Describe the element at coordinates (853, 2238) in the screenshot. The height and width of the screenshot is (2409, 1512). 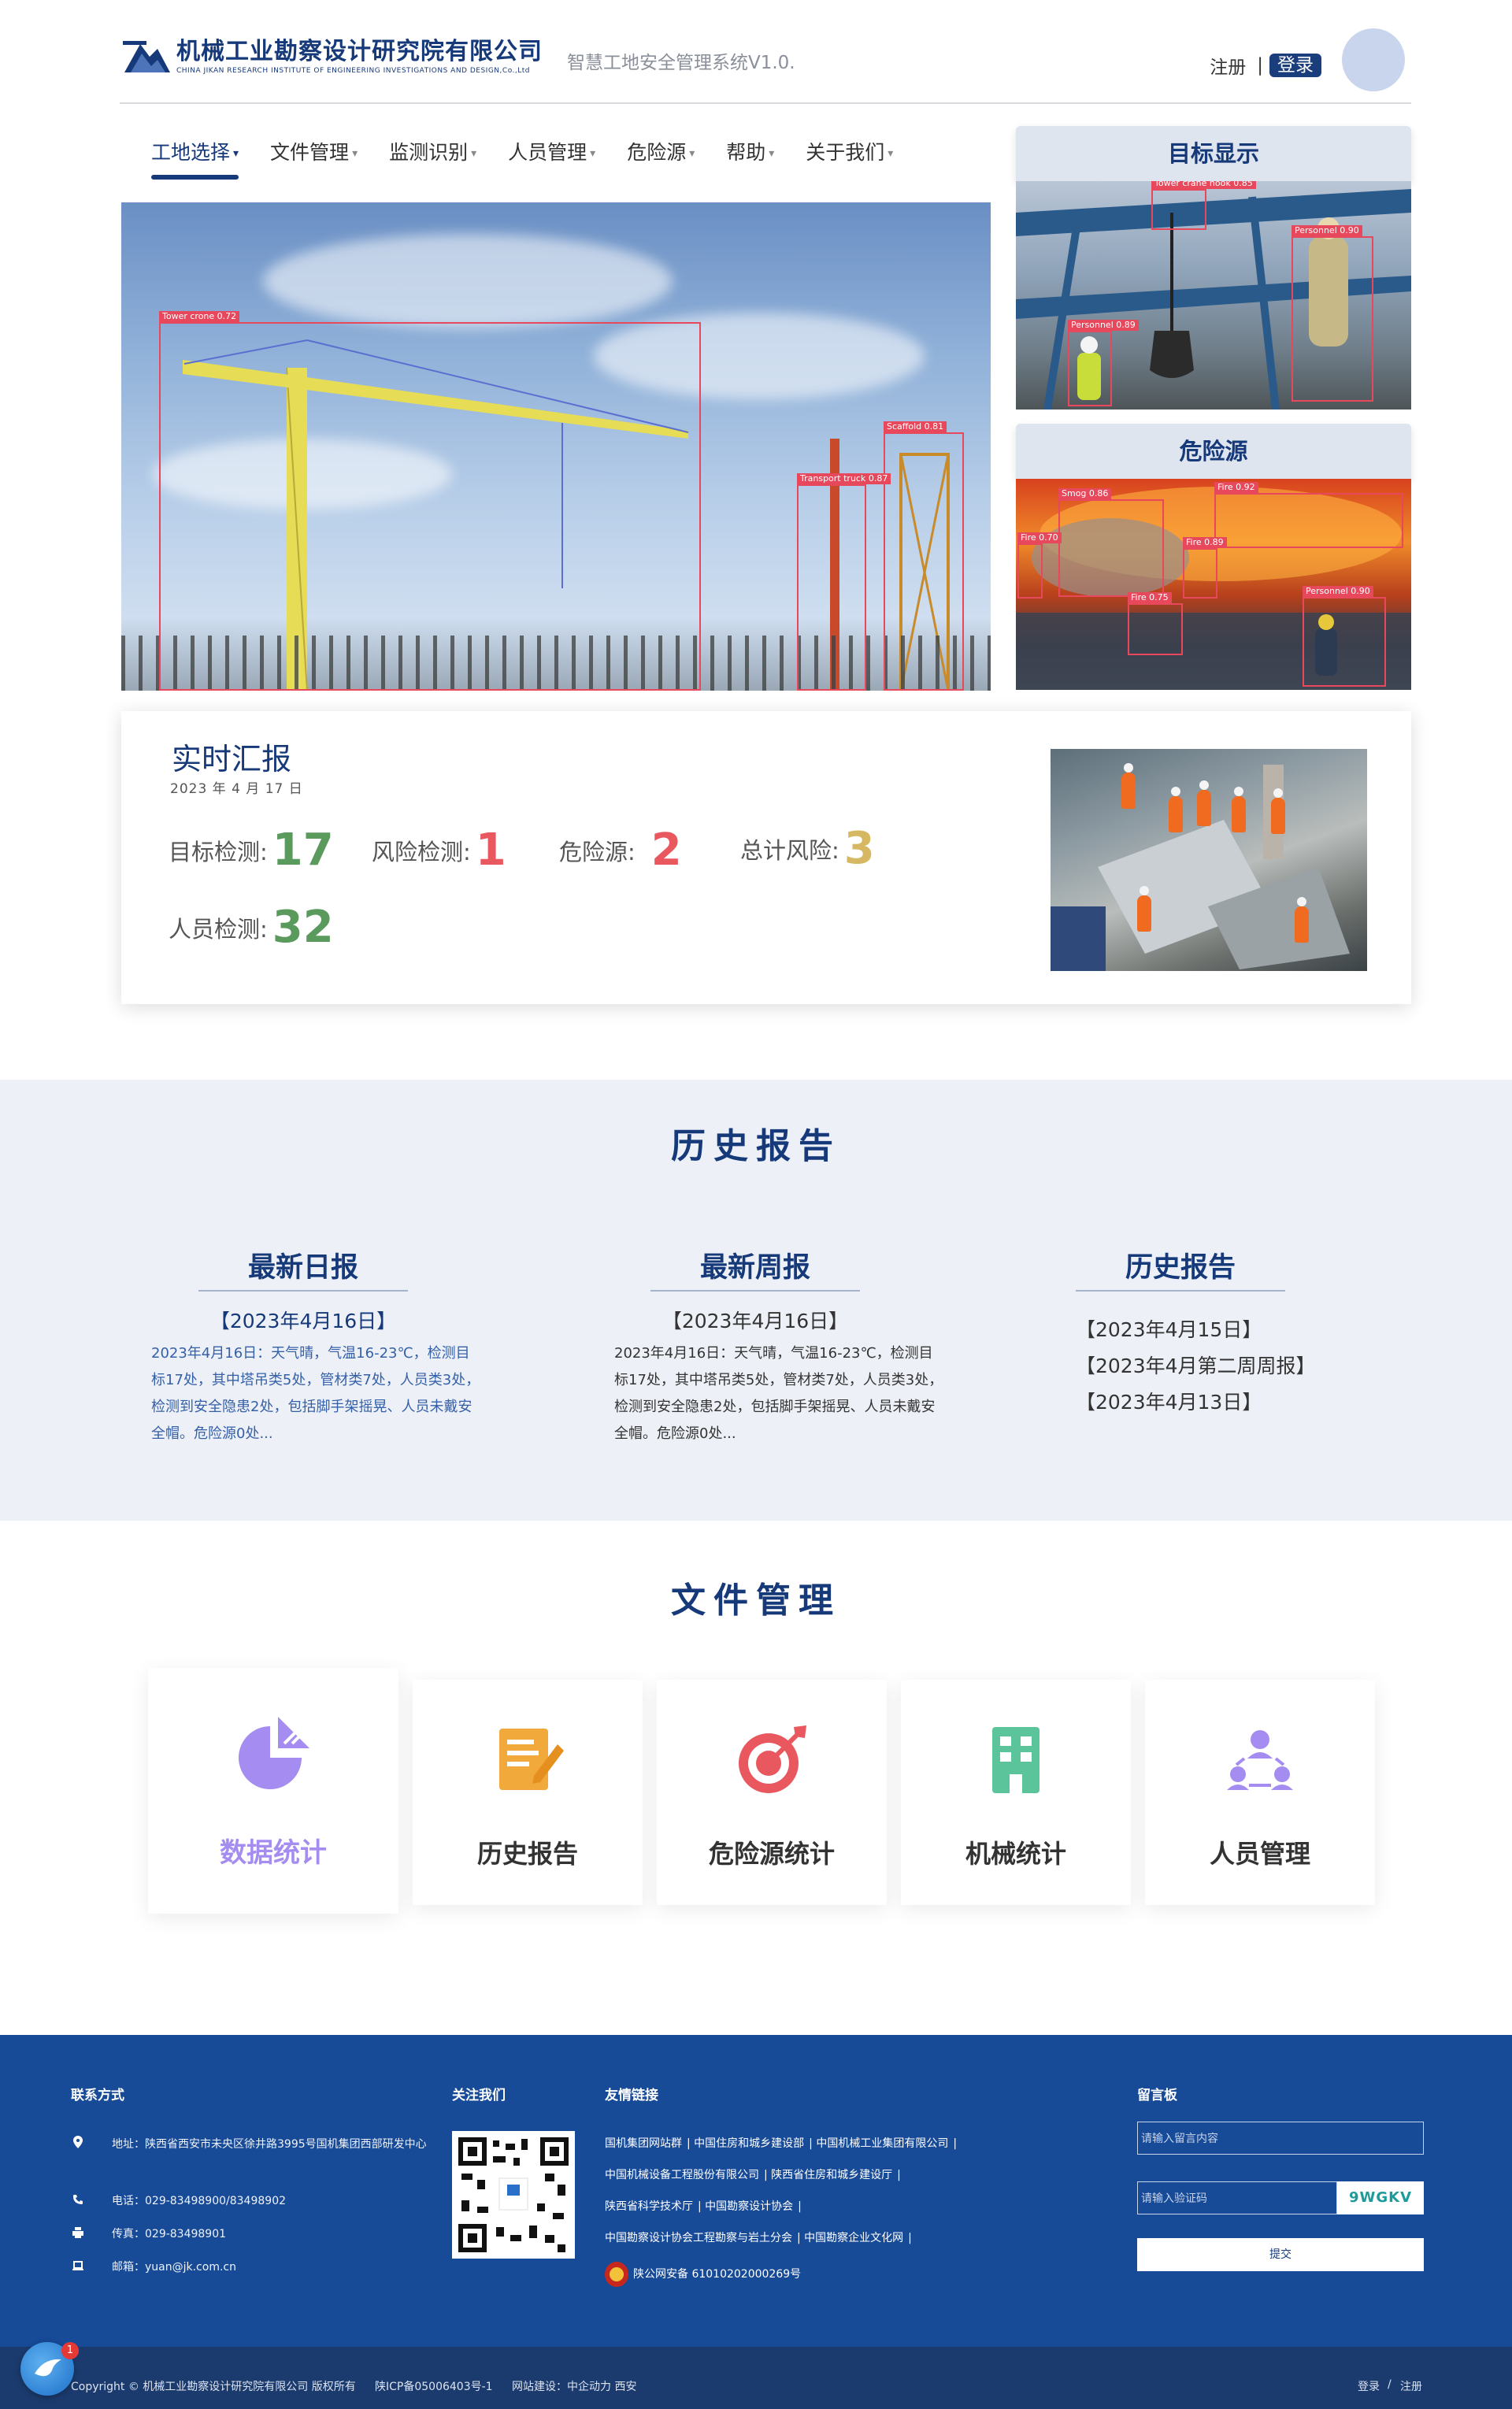
I see `link-item: 中国勘察企业文化网` at that location.